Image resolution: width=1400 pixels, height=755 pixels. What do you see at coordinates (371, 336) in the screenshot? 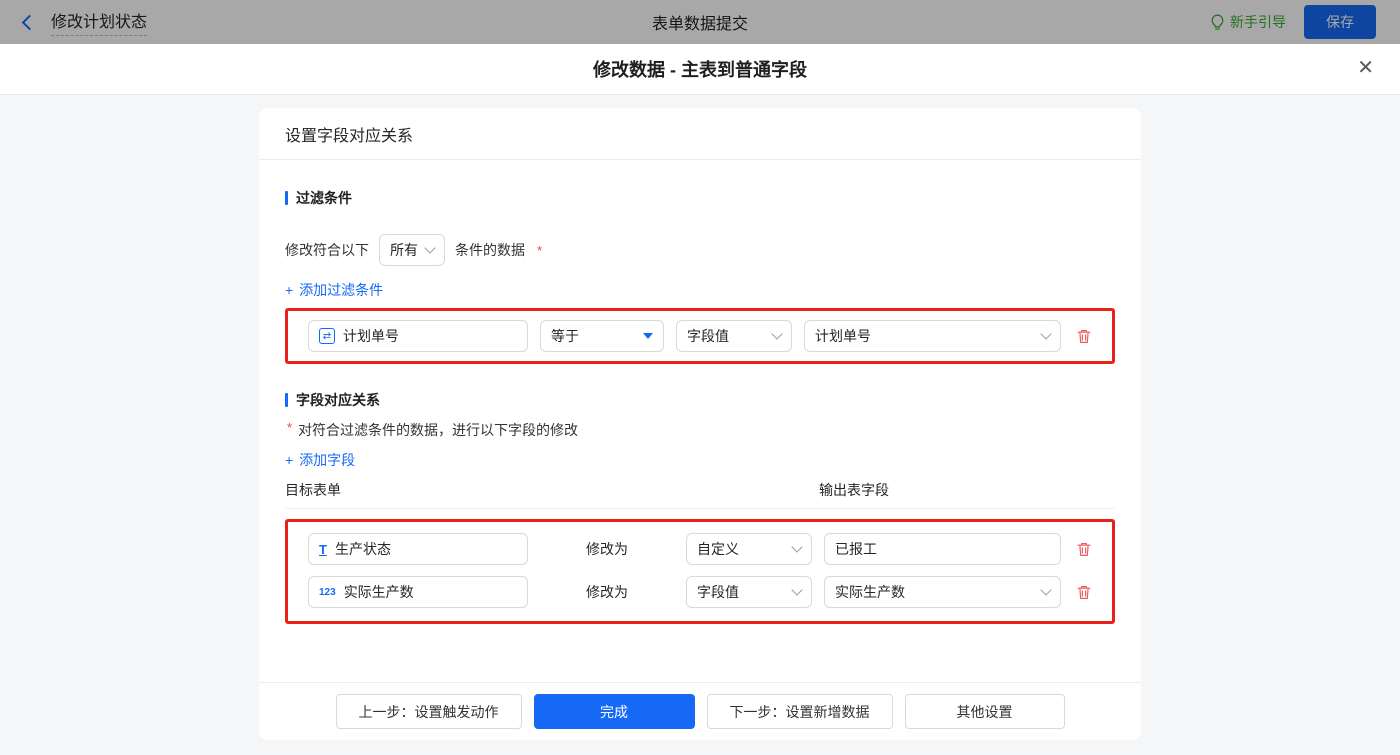
I see `filter-field-value: 计划单号` at bounding box center [371, 336].